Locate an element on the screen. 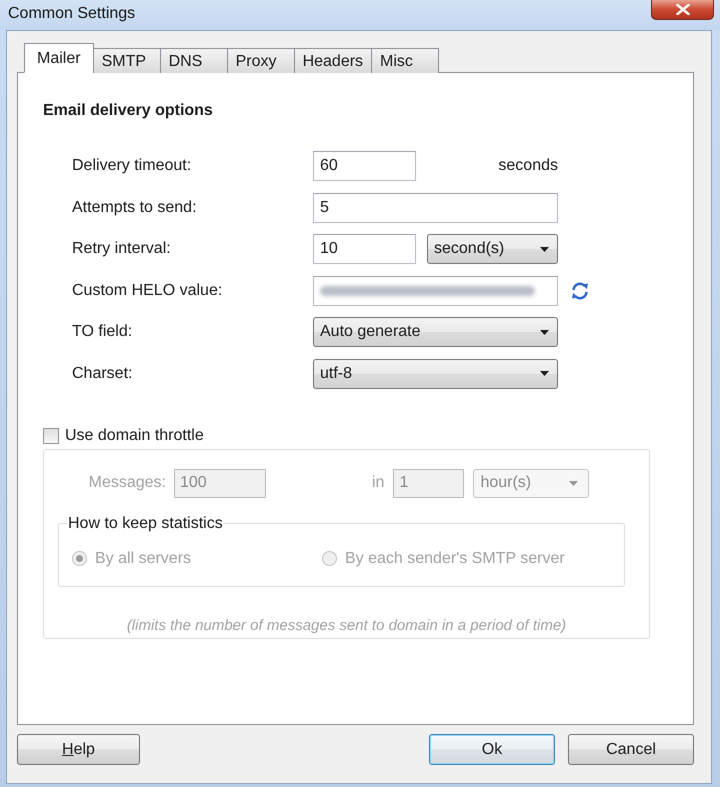 This screenshot has height=787, width=720. field-label: Delivery timeout: is located at coordinates (132, 166).